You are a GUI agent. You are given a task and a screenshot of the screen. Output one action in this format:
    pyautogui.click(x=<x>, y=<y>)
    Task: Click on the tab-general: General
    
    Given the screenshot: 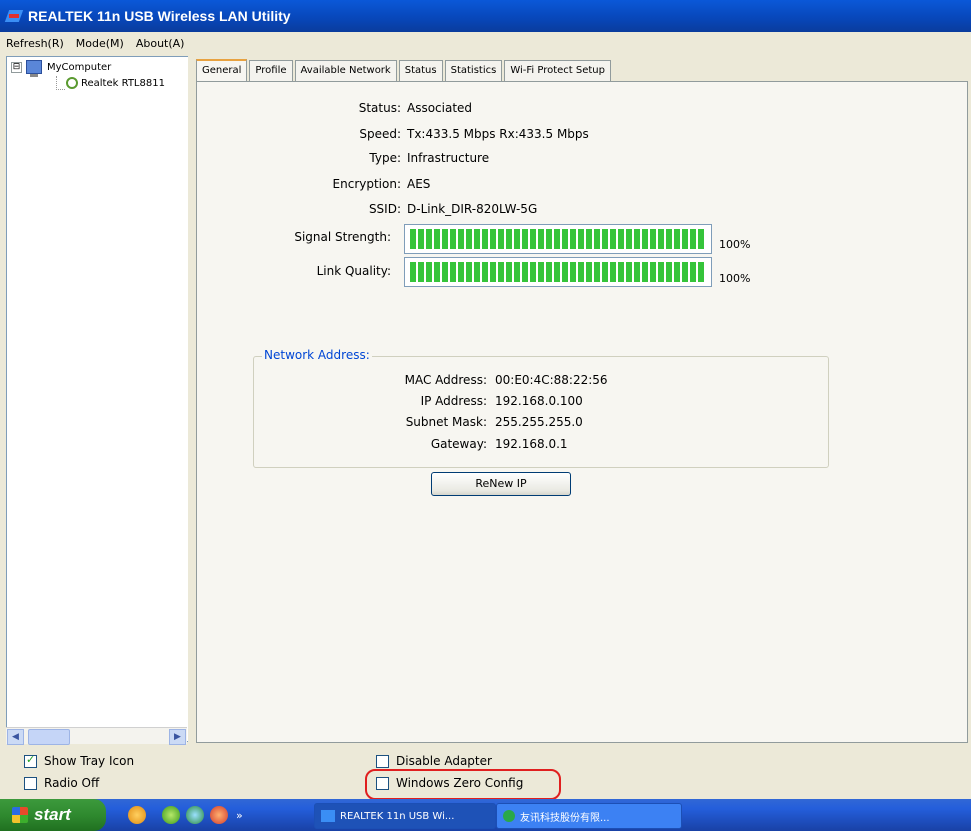 What is the action you would take?
    pyautogui.click(x=222, y=71)
    